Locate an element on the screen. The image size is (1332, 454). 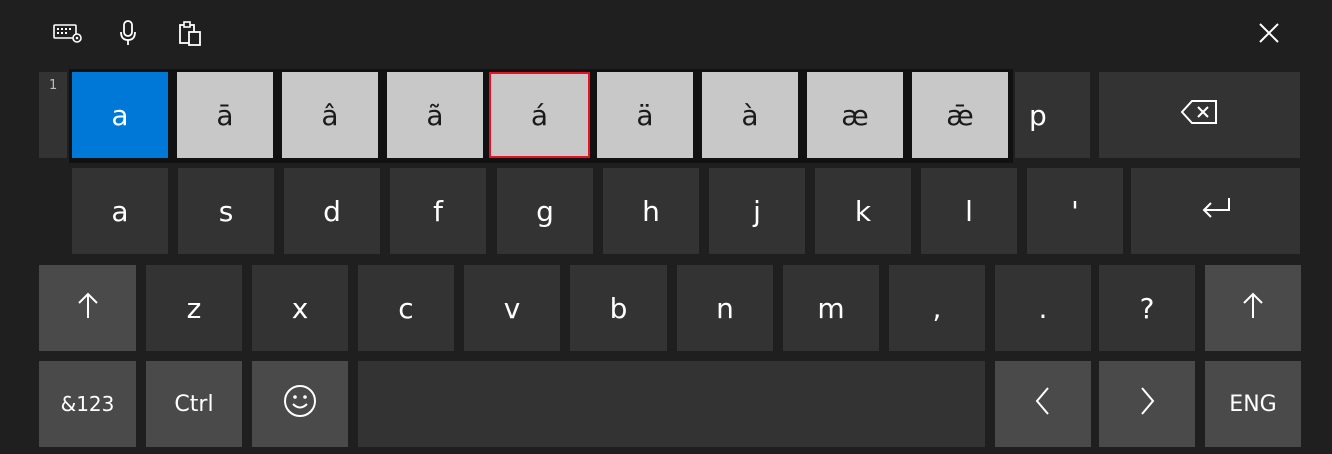
key-n: n is located at coordinates (725, 308).